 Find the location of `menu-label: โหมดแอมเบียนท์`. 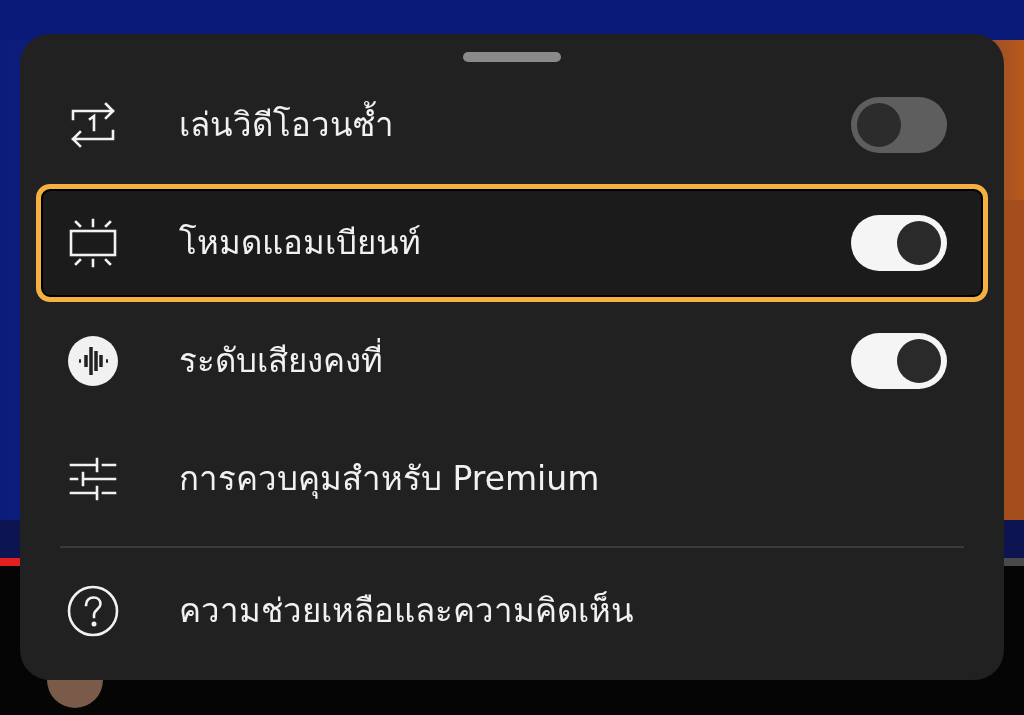

menu-label: โหมดแอมเบียนท์ is located at coordinates (300, 243).